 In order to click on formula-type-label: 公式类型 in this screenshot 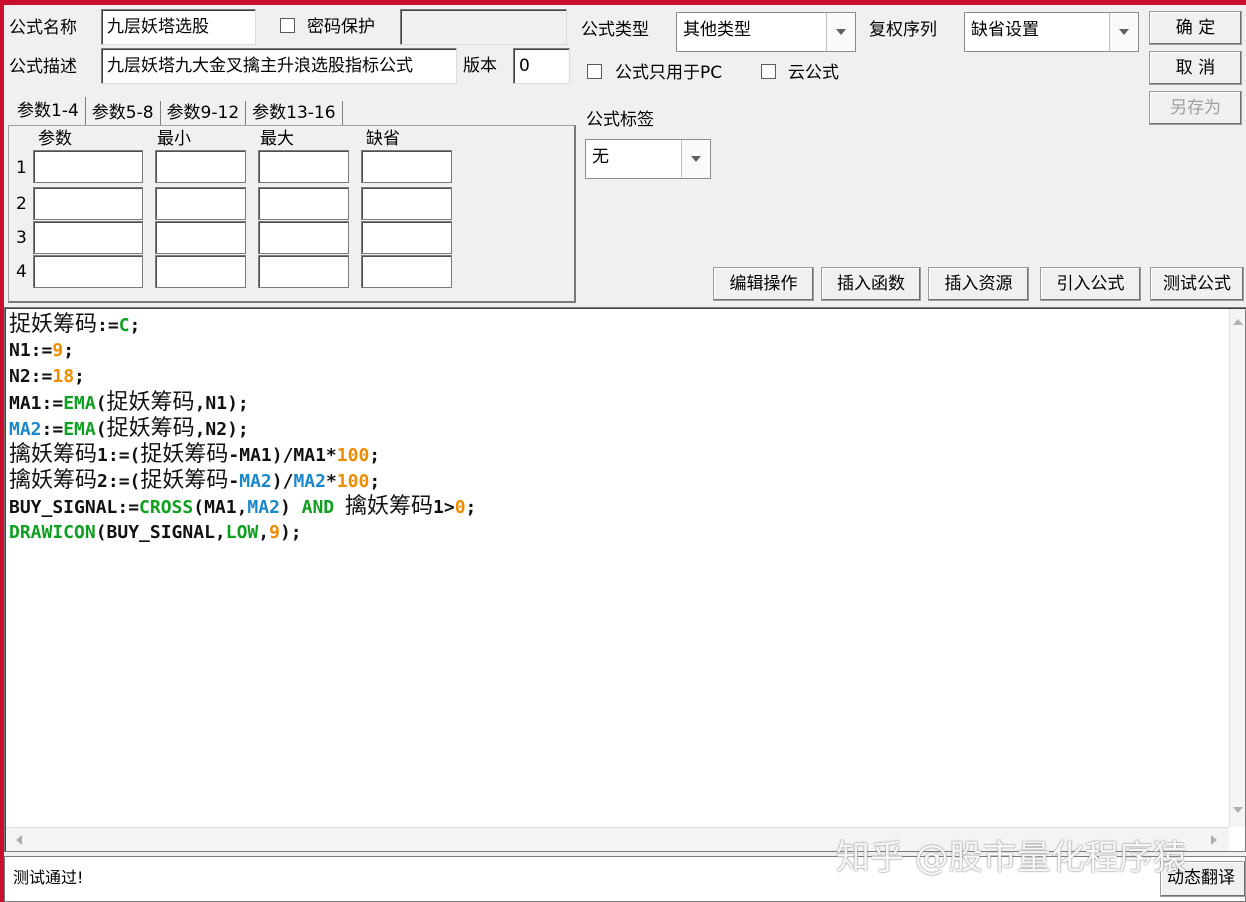, I will do `click(615, 30)`.